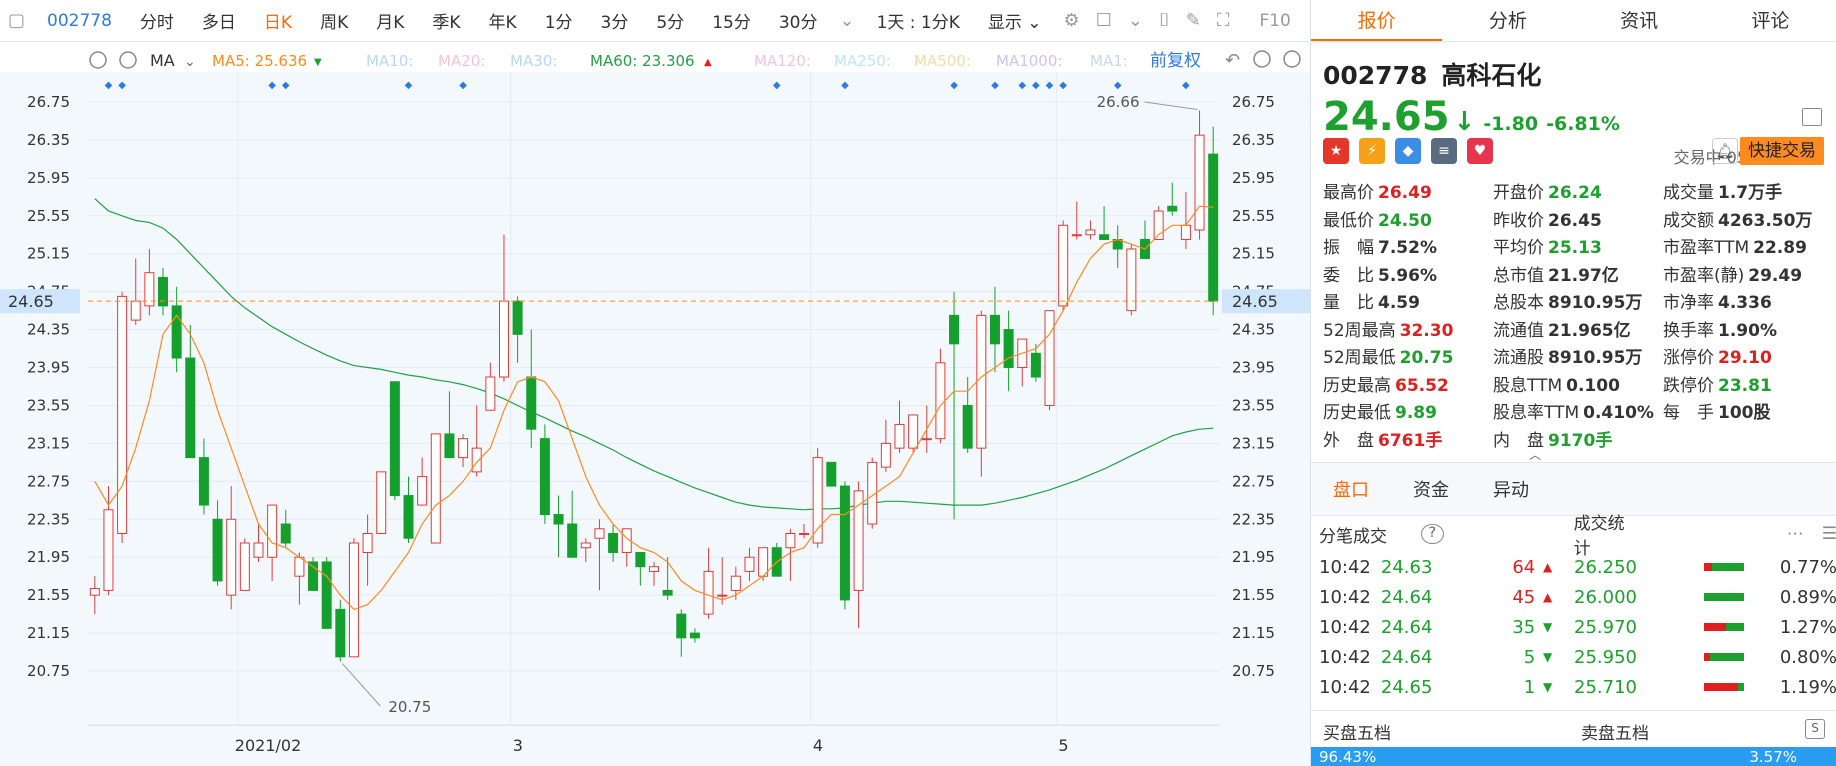 This screenshot has height=766, width=1836. I want to click on period-tab: 多日, so click(219, 20).